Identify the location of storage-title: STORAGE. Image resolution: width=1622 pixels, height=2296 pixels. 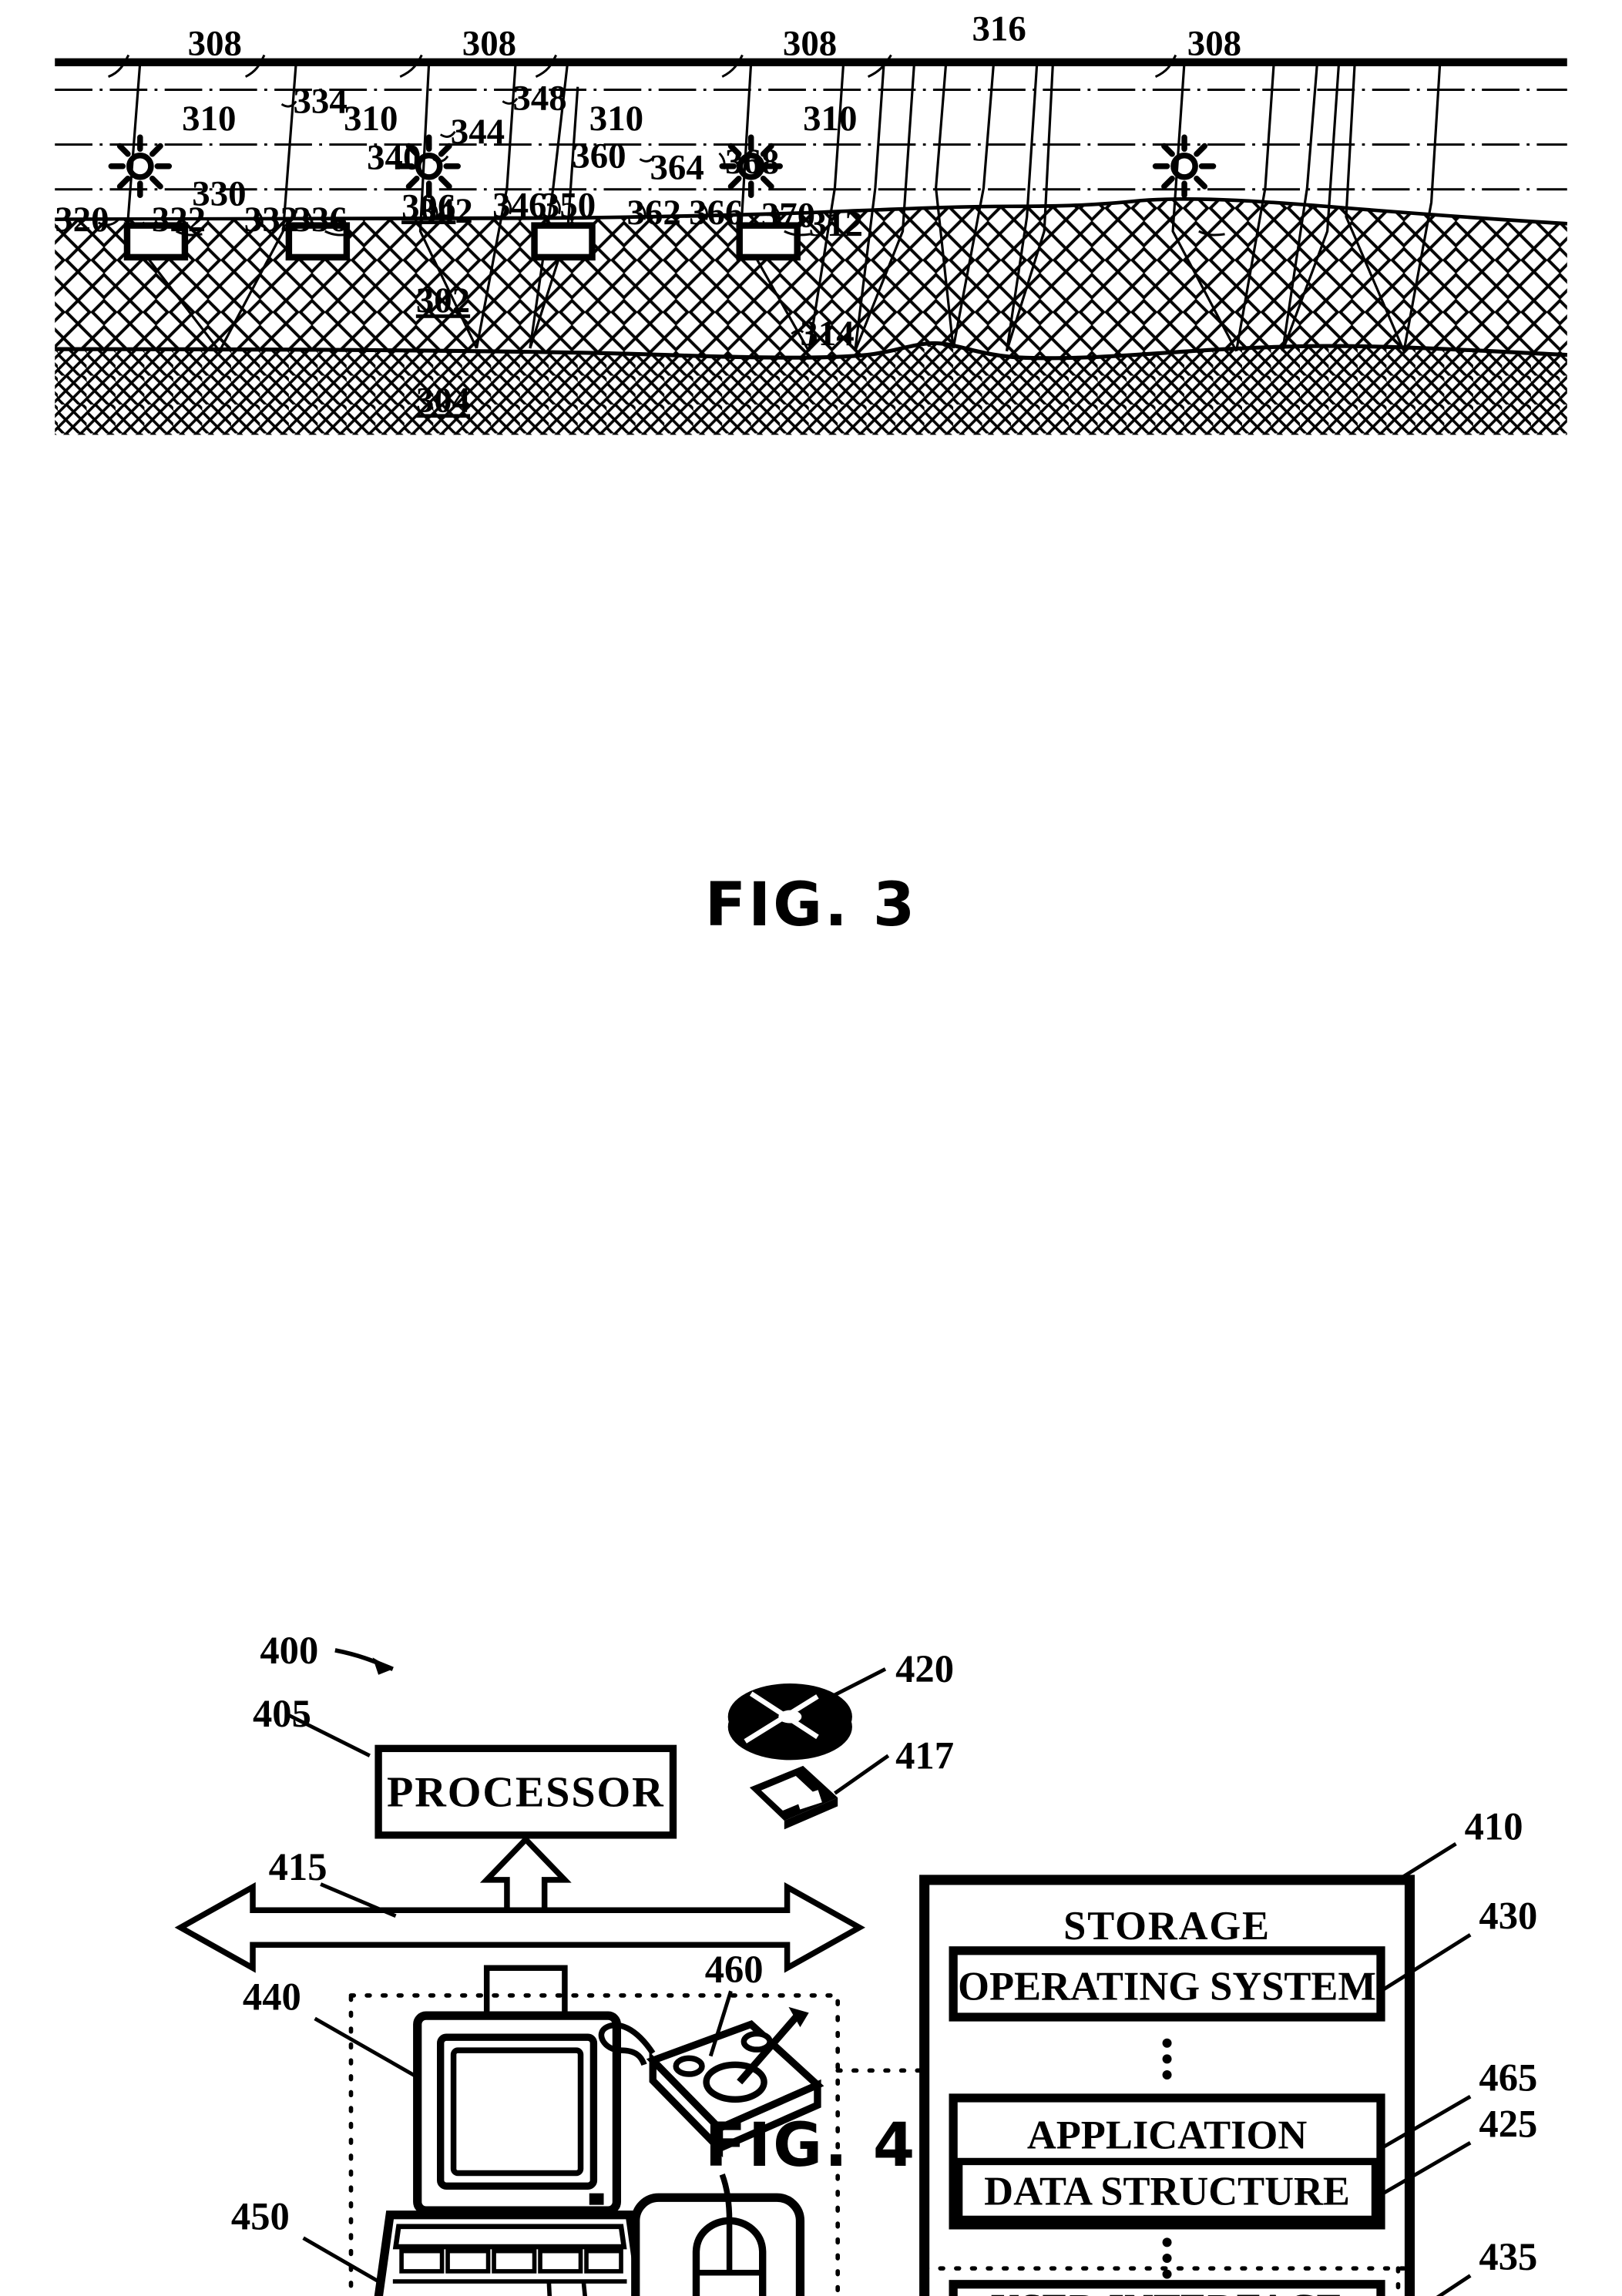
(1167, 1927).